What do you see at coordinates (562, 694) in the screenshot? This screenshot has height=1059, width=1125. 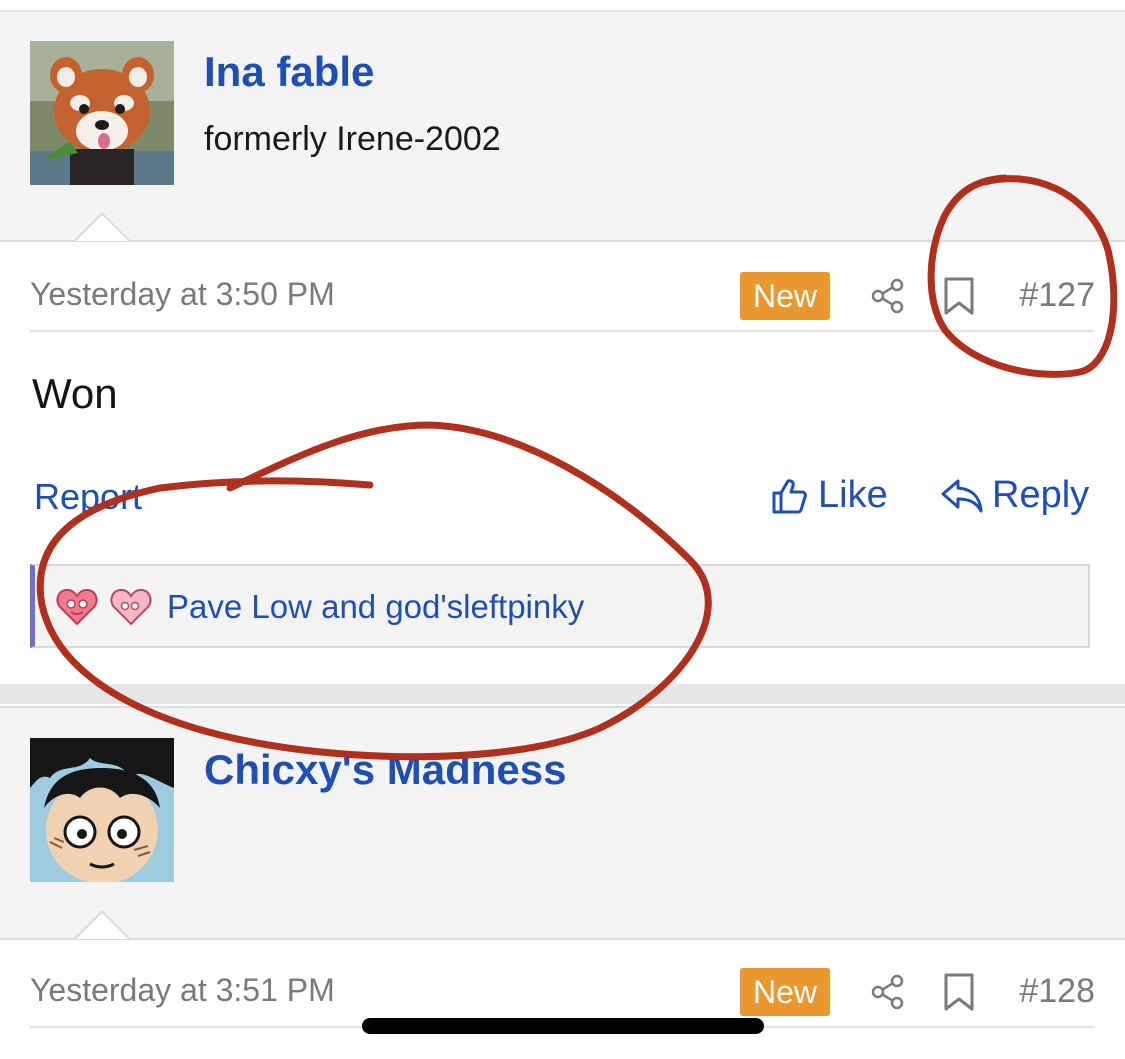 I see `post-divider` at bounding box center [562, 694].